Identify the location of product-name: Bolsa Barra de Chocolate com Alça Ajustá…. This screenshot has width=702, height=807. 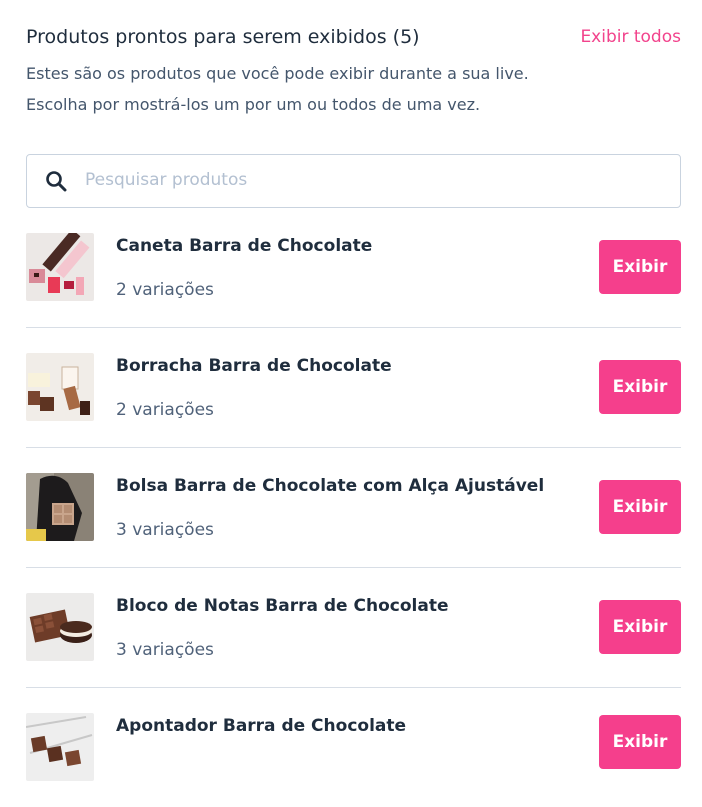
(330, 486).